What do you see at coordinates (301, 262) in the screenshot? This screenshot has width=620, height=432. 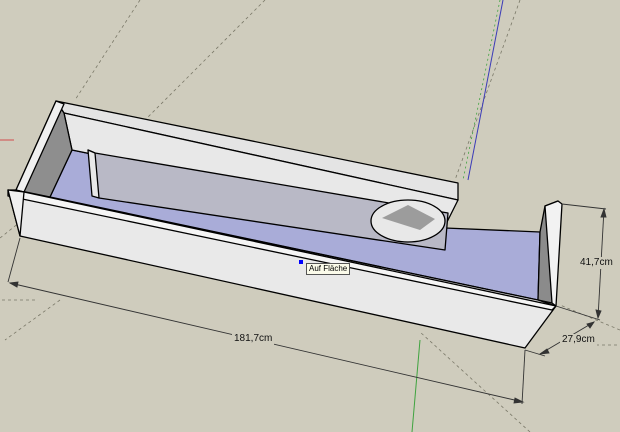 I see `endpoint-marker-icon` at bounding box center [301, 262].